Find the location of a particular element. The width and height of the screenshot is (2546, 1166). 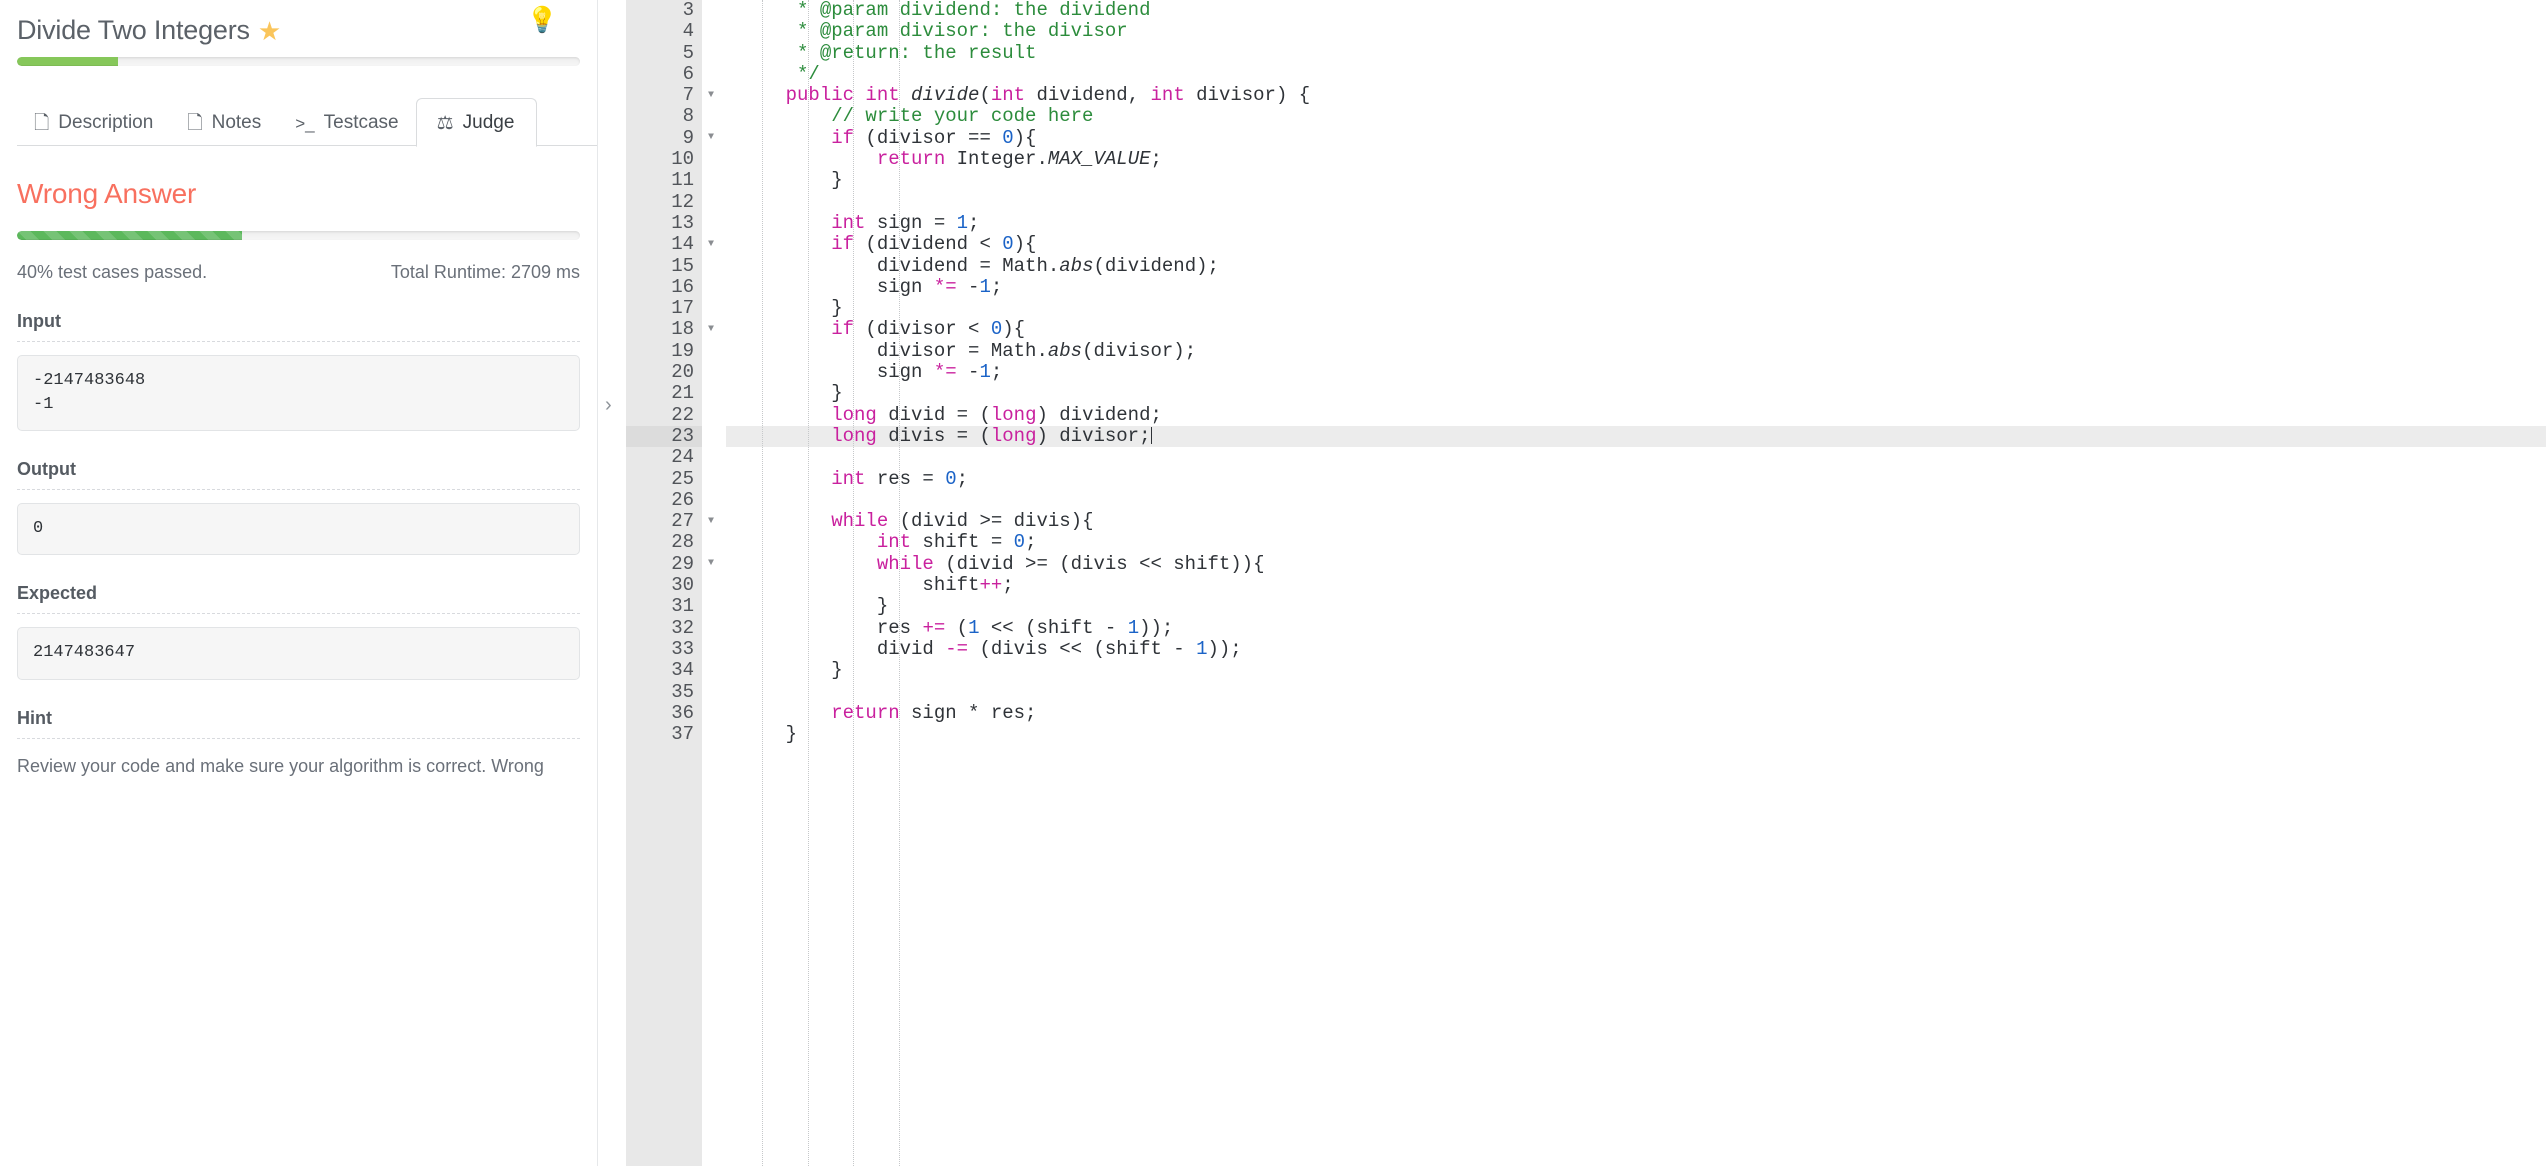

line-number: 14 ▼ is located at coordinates (692, 244).